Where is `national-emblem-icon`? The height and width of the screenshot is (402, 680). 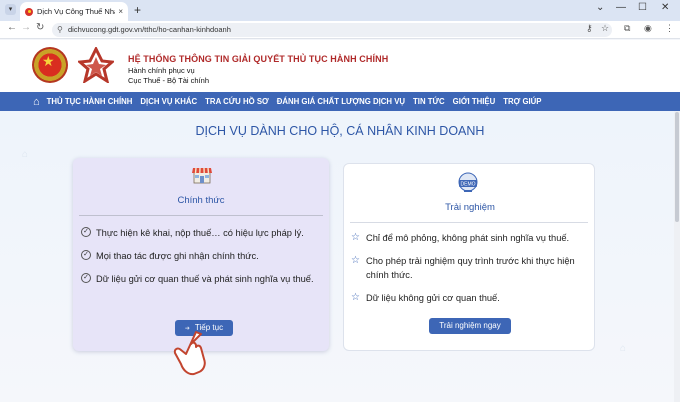 national-emblem-icon is located at coordinates (50, 65).